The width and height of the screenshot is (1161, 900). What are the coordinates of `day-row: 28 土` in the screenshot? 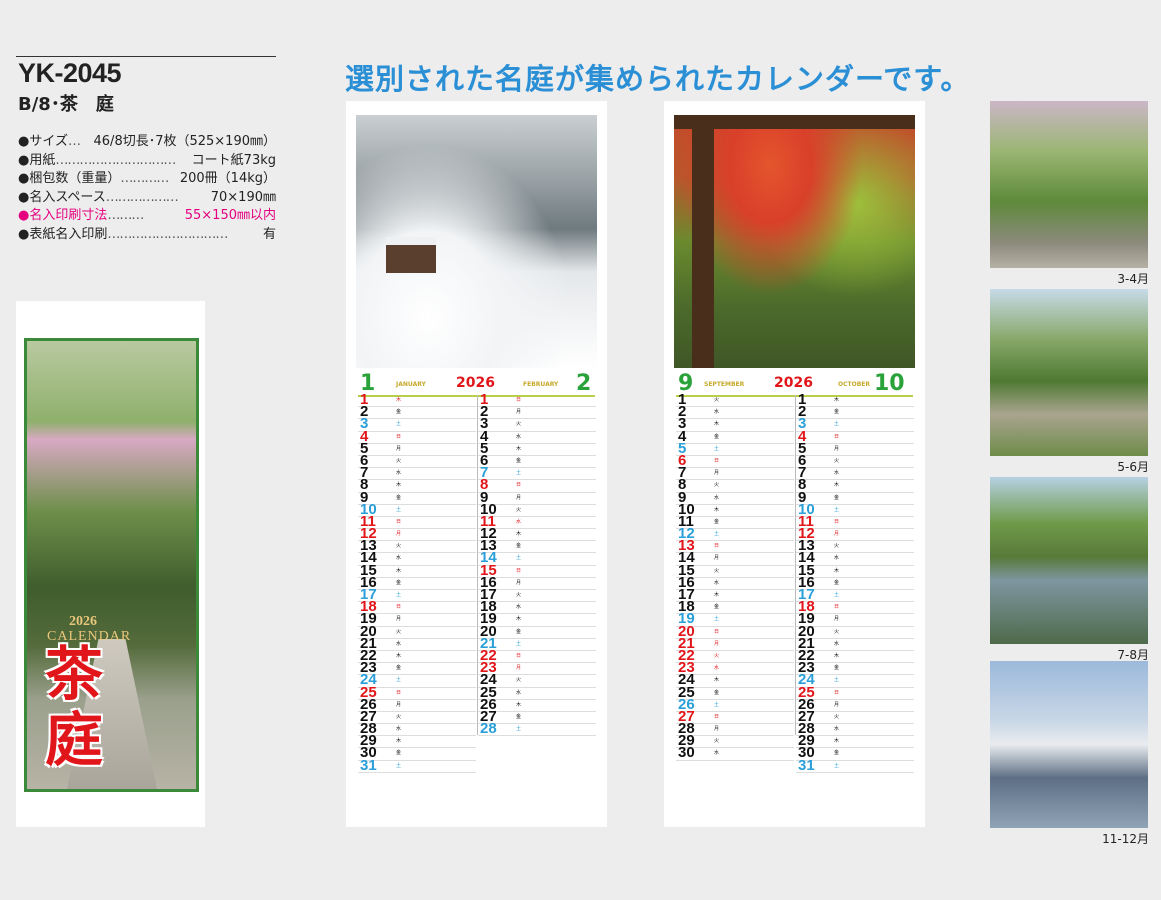 It's located at (537, 729).